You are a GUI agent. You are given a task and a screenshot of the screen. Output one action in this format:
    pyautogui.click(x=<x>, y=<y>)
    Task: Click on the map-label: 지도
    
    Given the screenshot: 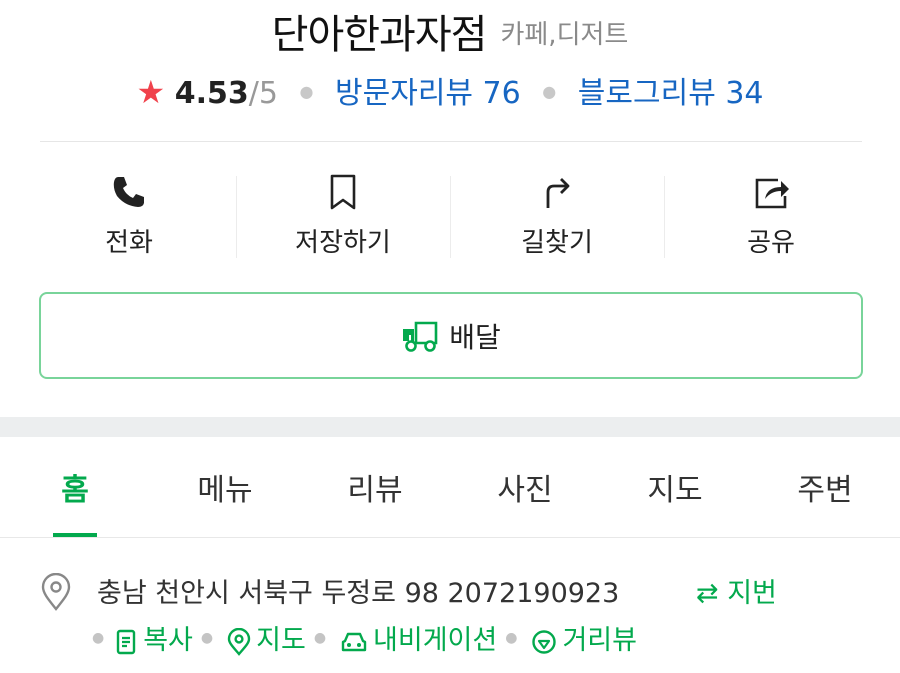 What is the action you would take?
    pyautogui.click(x=281, y=640)
    